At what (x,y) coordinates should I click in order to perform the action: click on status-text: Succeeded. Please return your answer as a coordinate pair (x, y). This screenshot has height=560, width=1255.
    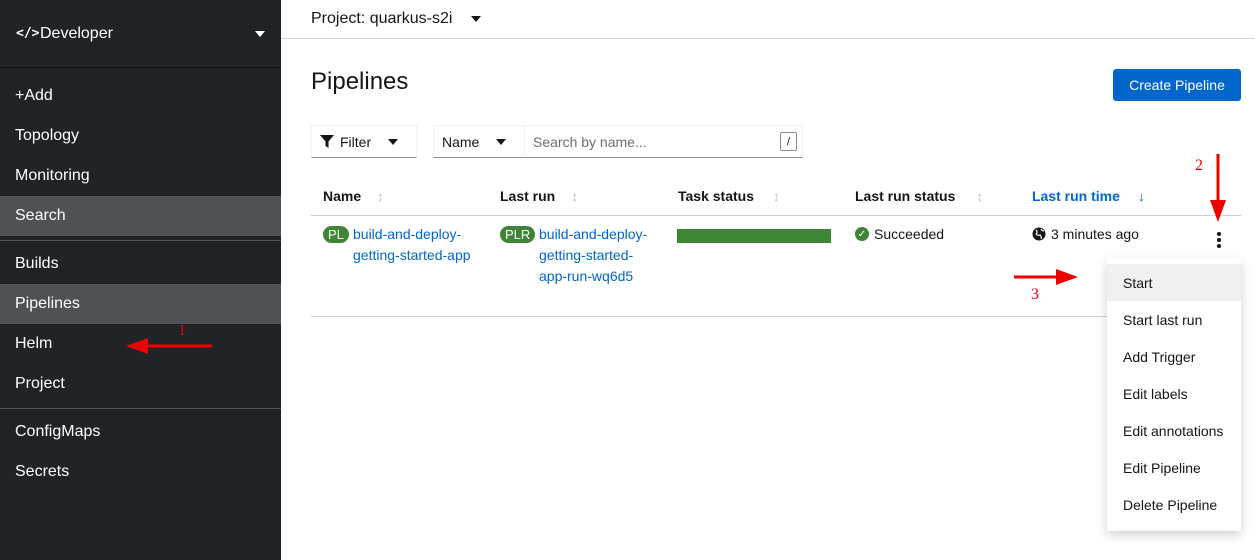
    Looking at the image, I should click on (909, 234).